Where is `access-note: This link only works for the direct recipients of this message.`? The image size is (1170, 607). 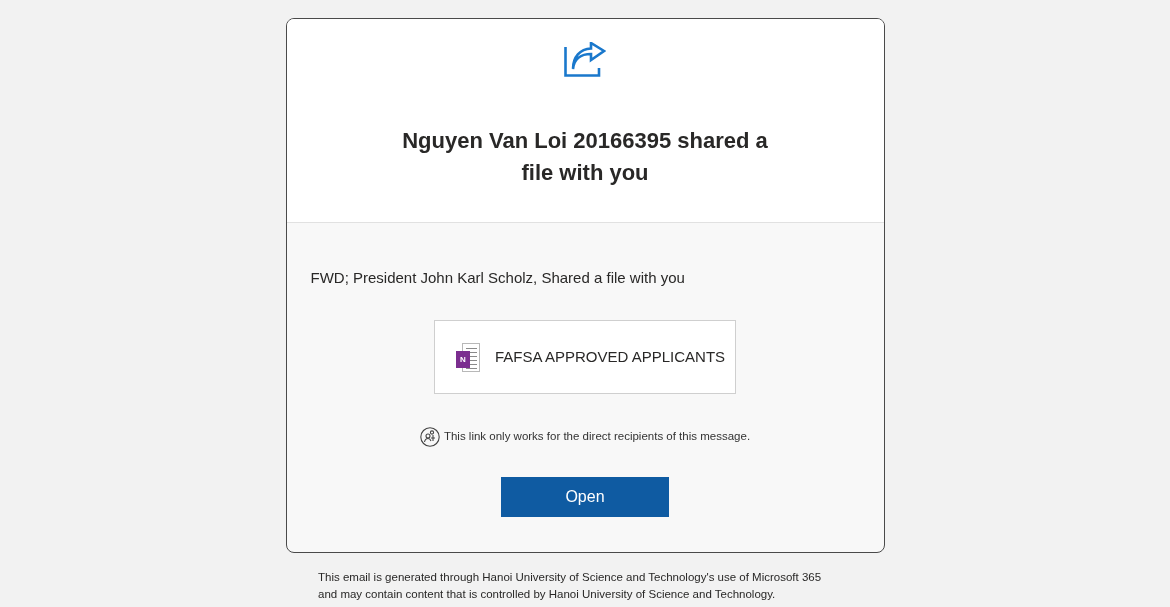
access-note: This link only works for the direct recipients of this message. is located at coordinates (597, 437).